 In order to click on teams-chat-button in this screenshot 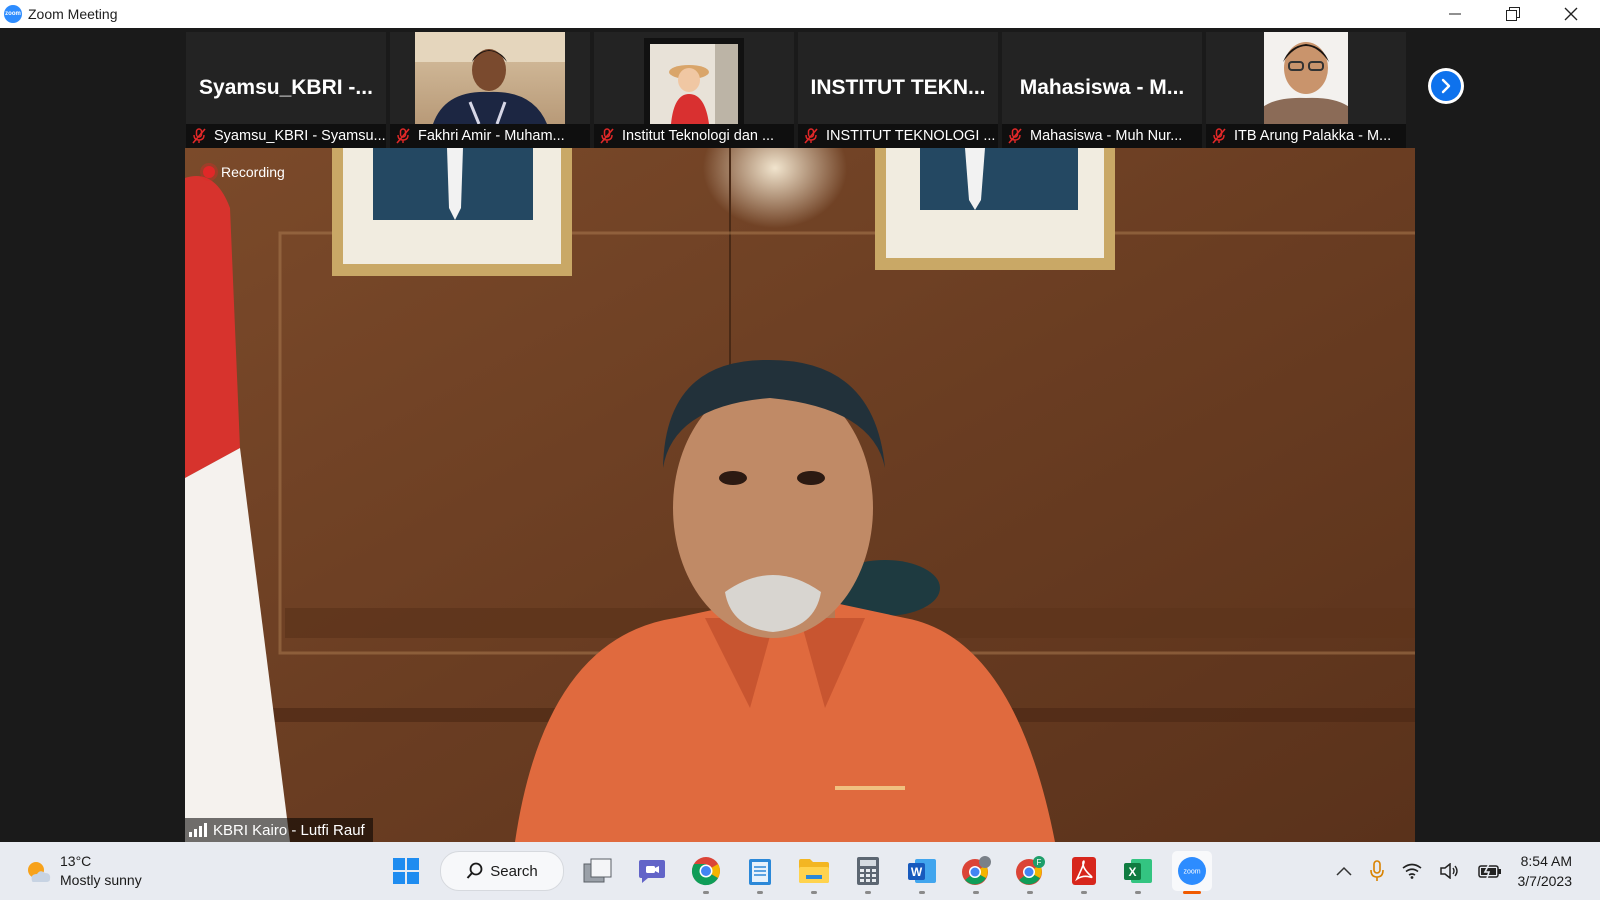, I will do `click(652, 871)`.